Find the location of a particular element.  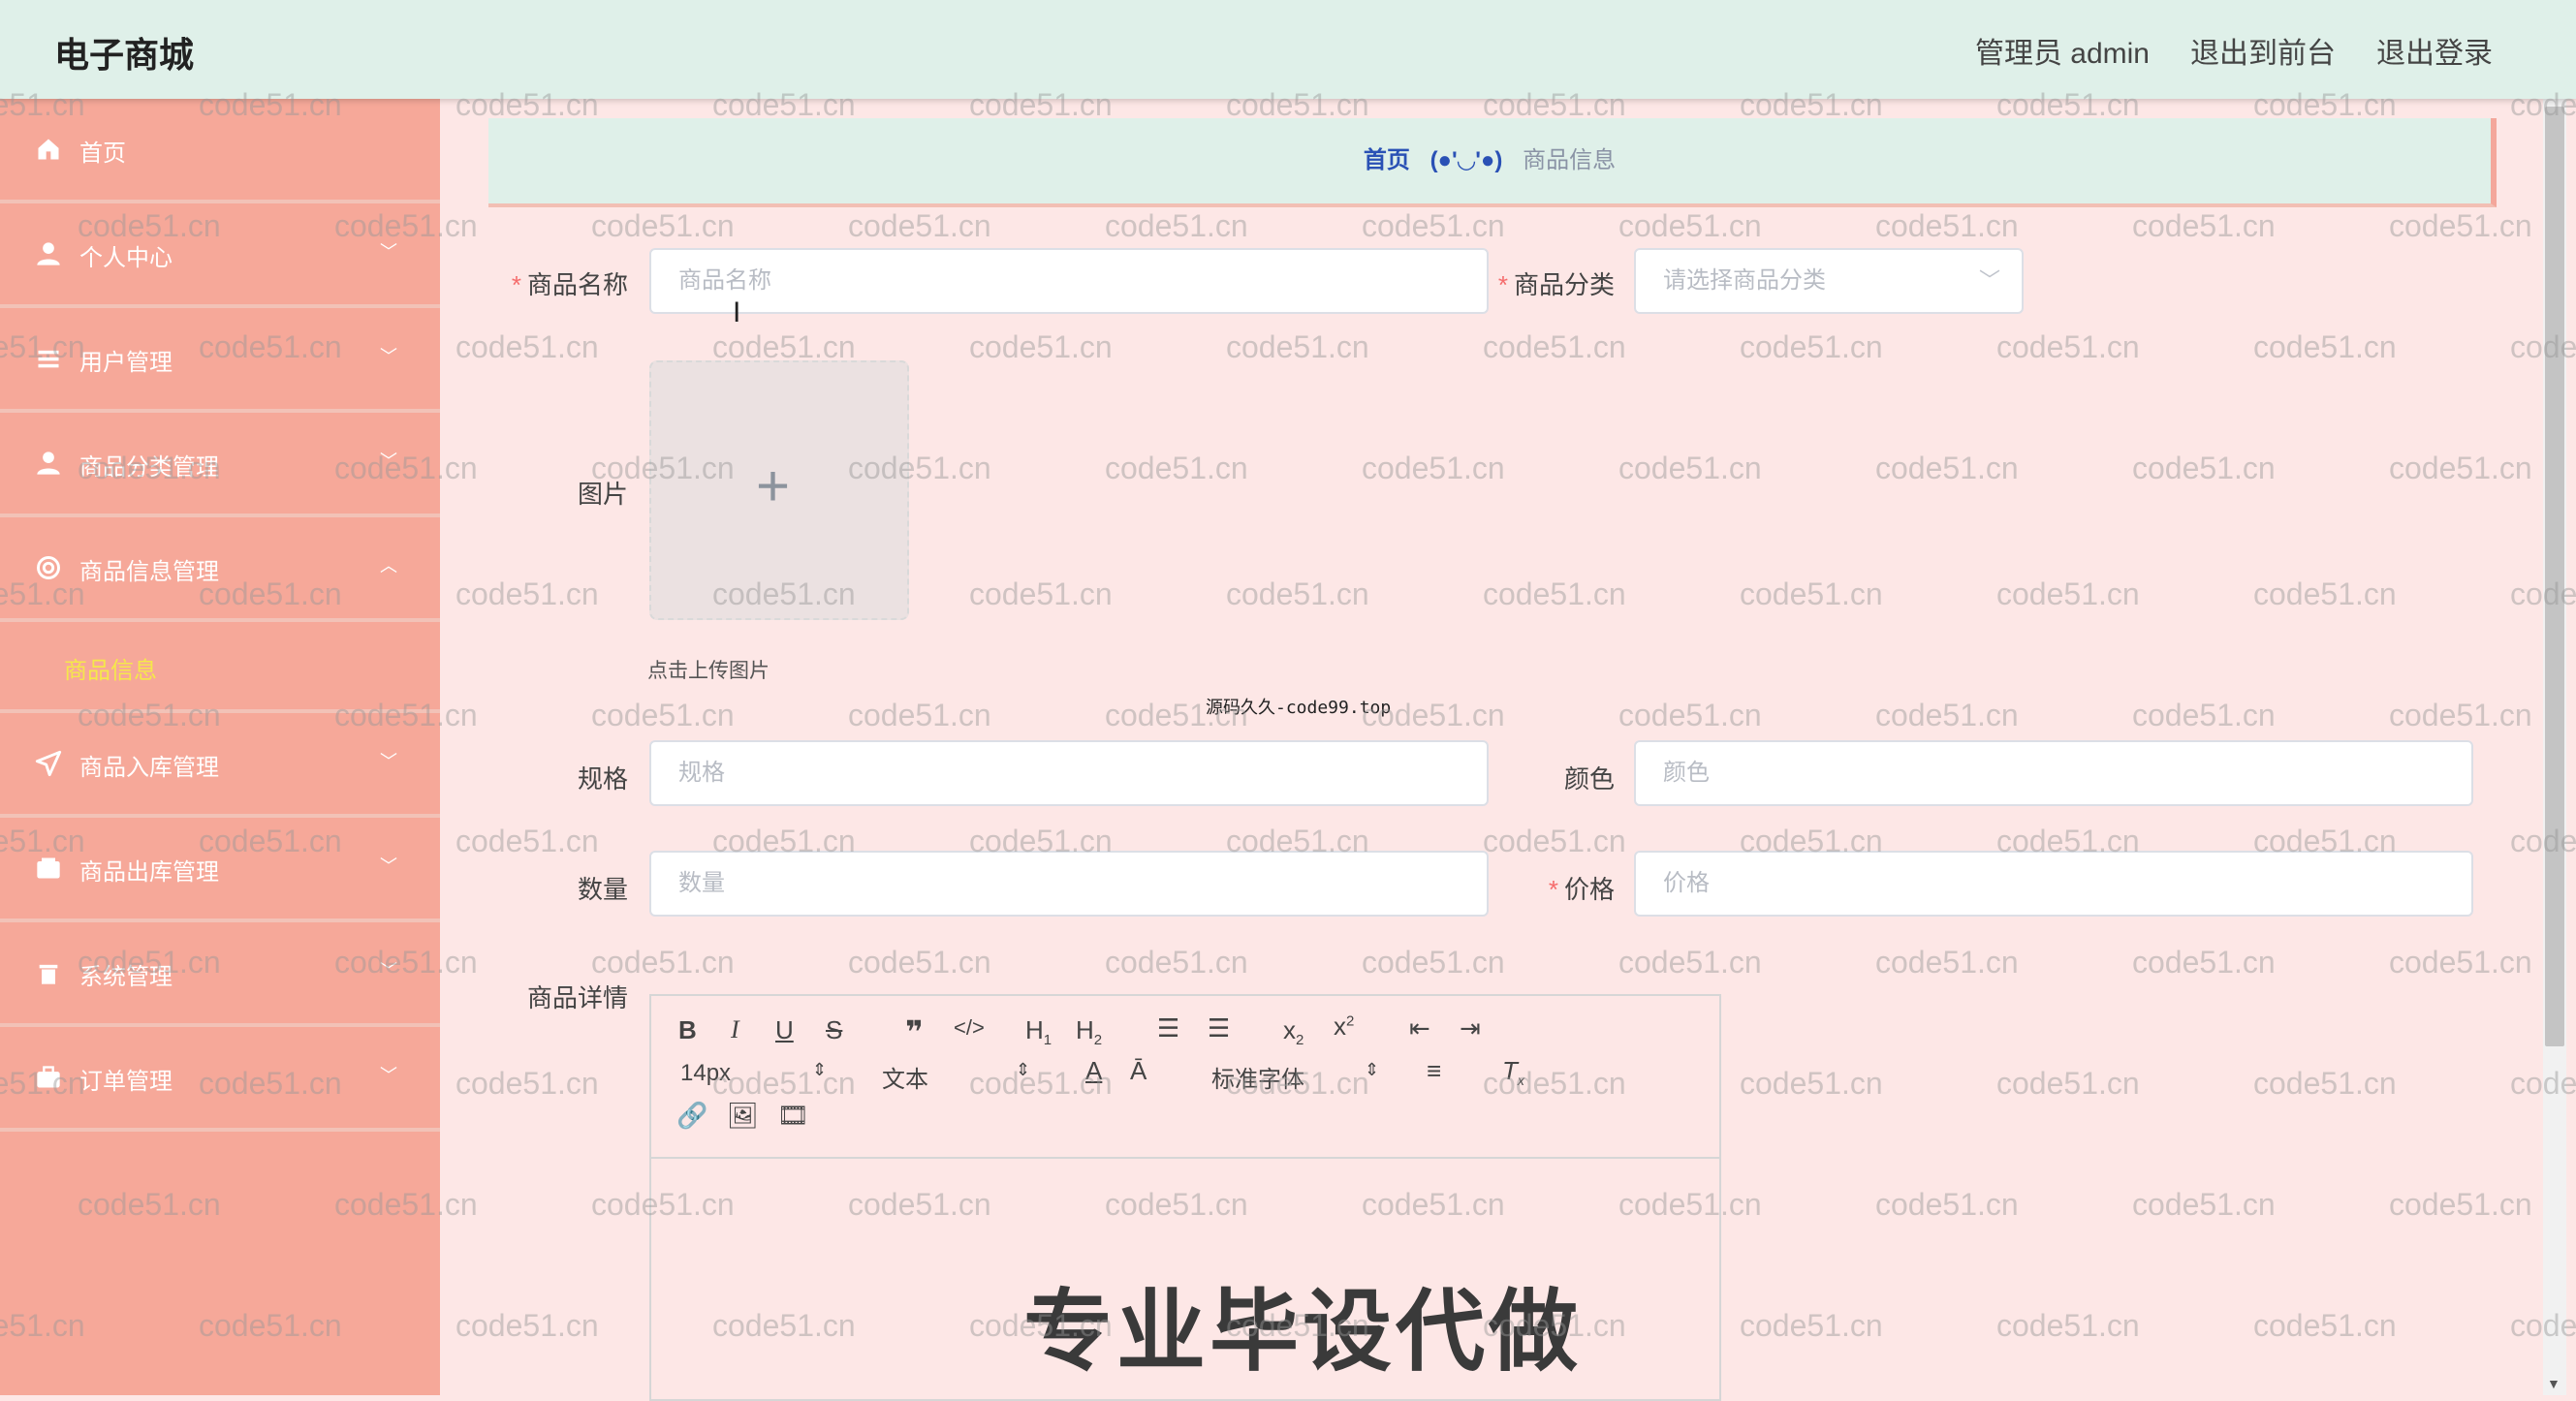

sidebar-subitem-goods-info: 商品信息 is located at coordinates (220, 667).